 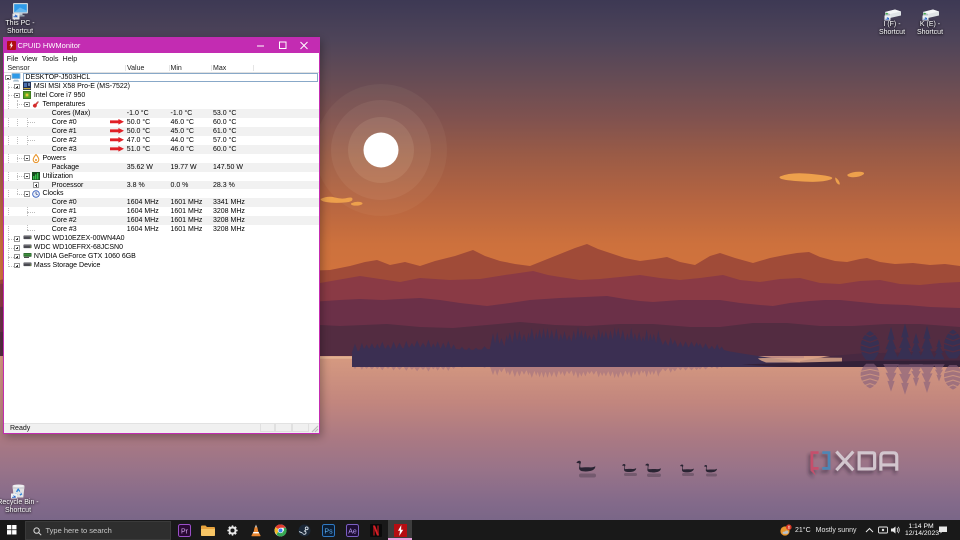 I want to click on svg-text: Pr, so click(x=185, y=531).